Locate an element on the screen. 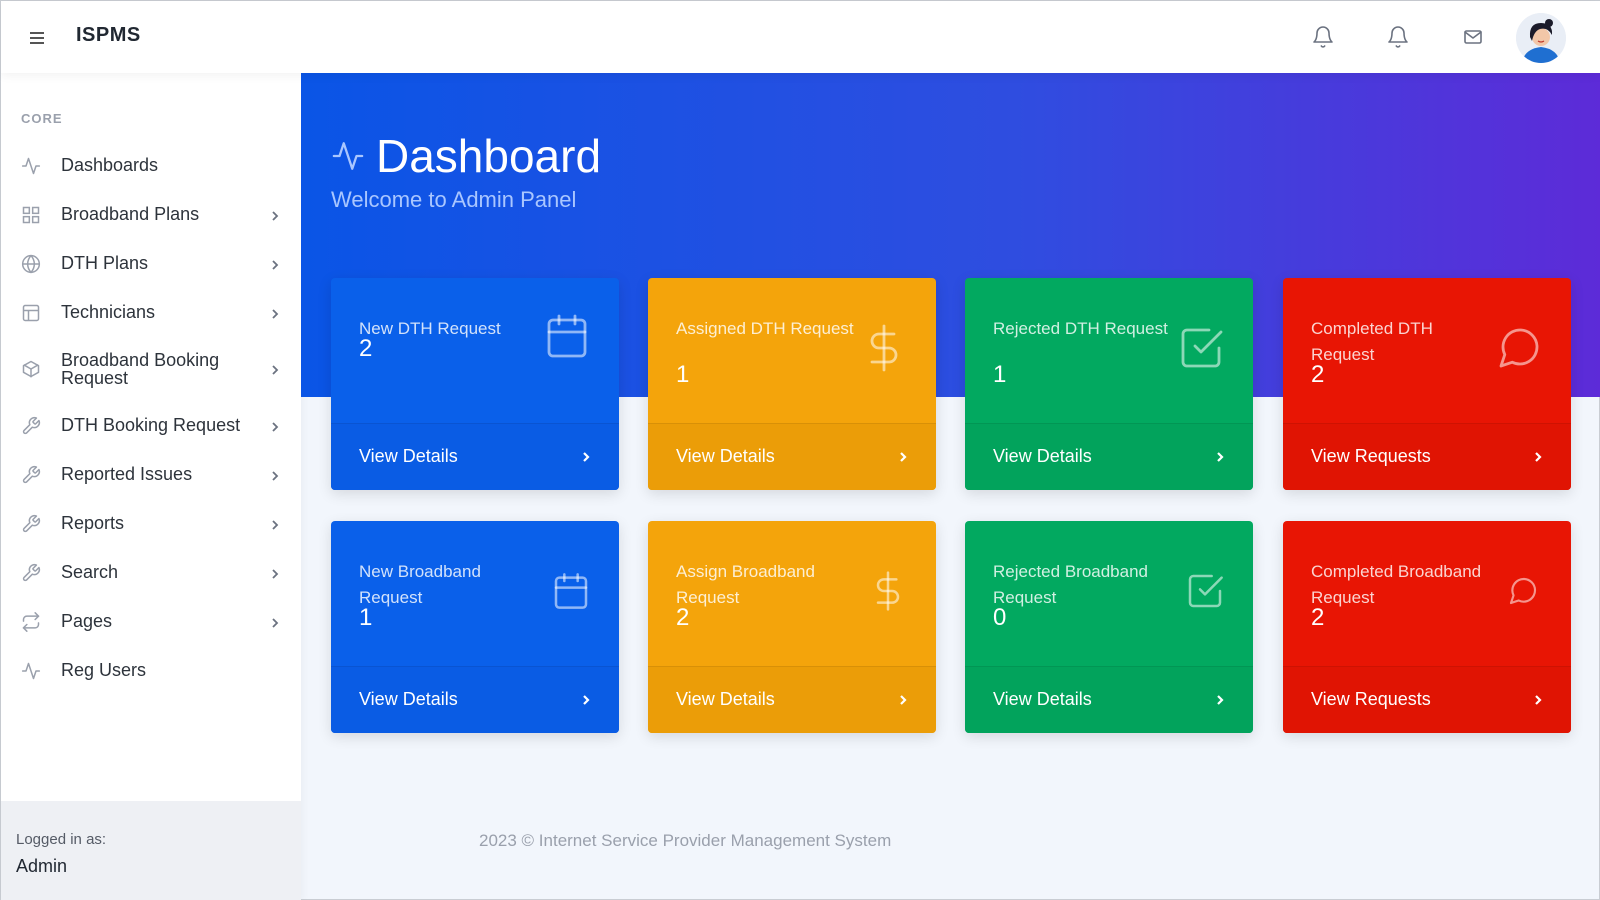 This screenshot has width=1600, height=900. sidebar-item-reported-issues: Reported Issues is located at coordinates (151, 475).